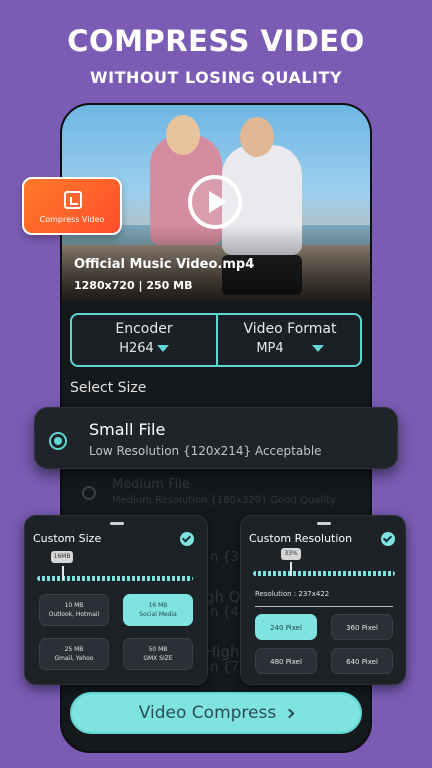 This screenshot has height=768, width=432. Describe the element at coordinates (127, 429) in the screenshot. I see `size-option-title: Small File` at that location.